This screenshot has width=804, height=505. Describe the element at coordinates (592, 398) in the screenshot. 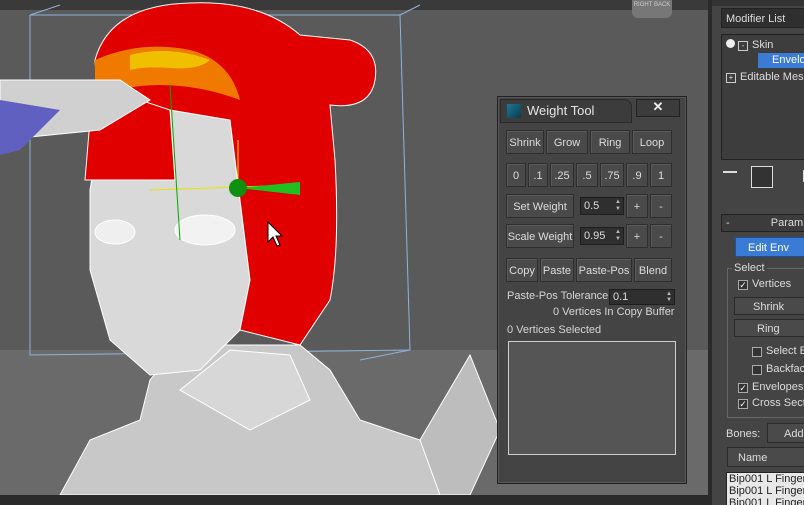

I see `vertex-weight-list` at that location.